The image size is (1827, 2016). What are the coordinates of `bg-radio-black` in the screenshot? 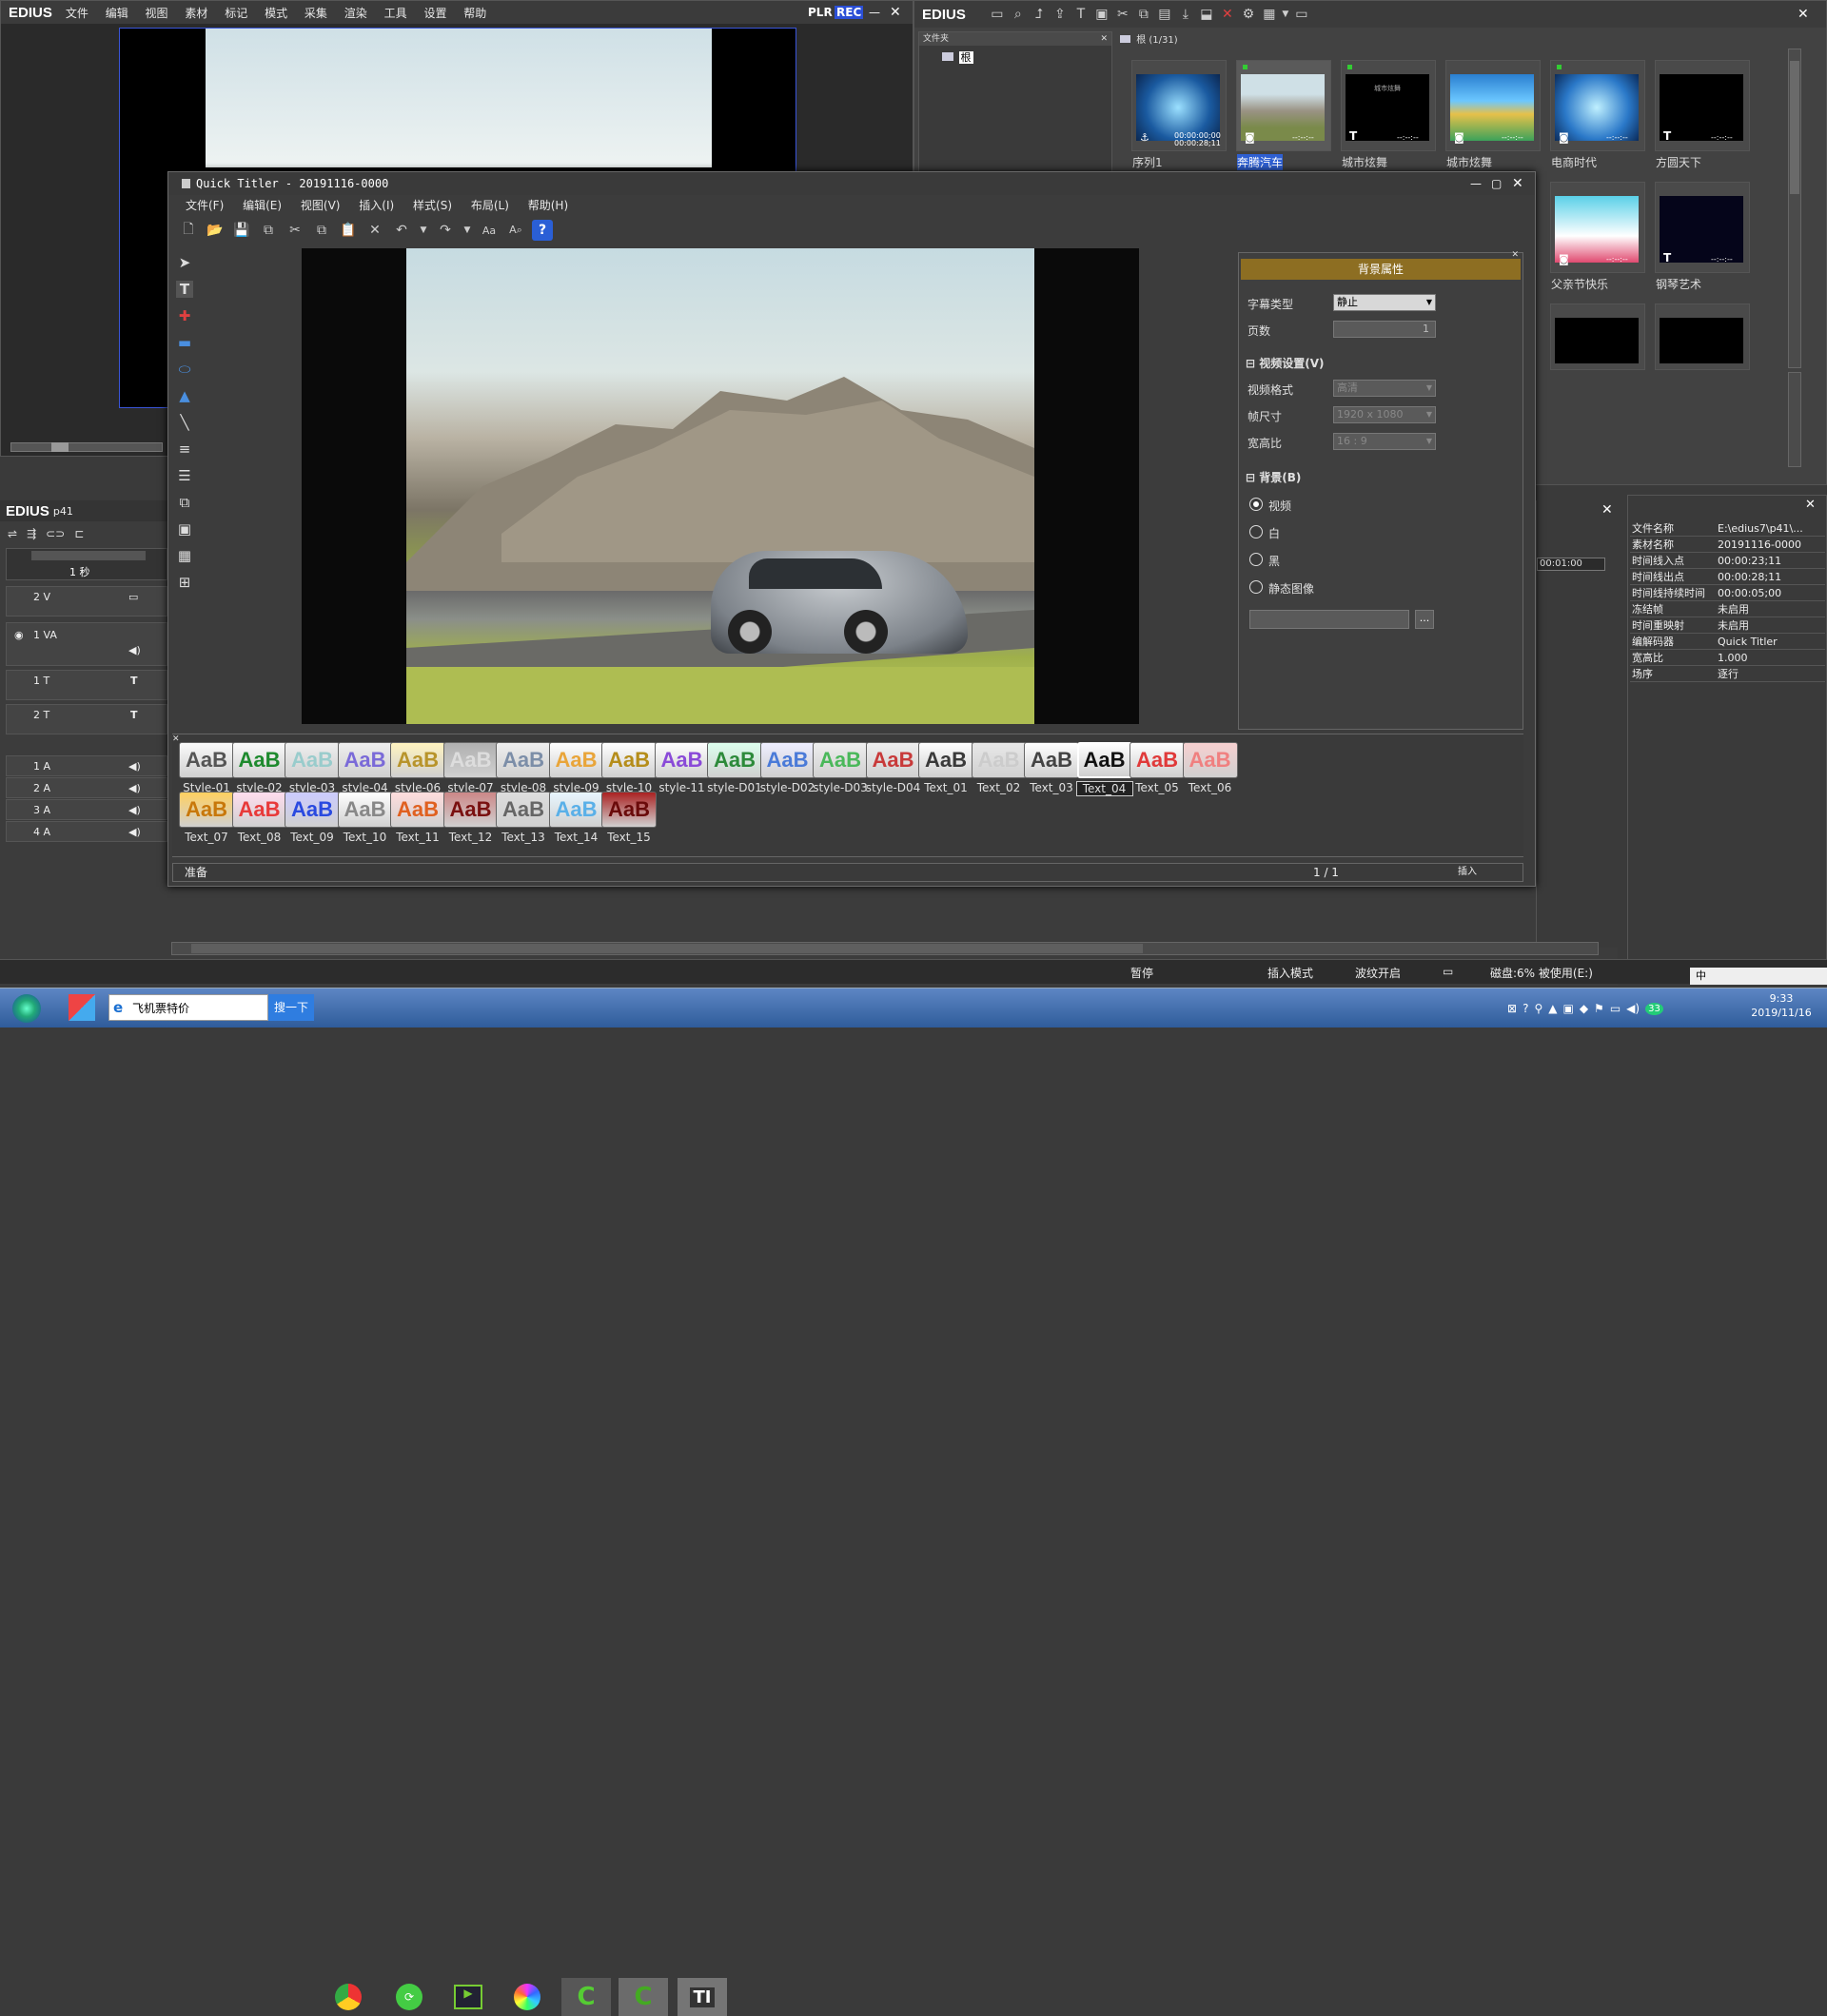 It's located at (1256, 559).